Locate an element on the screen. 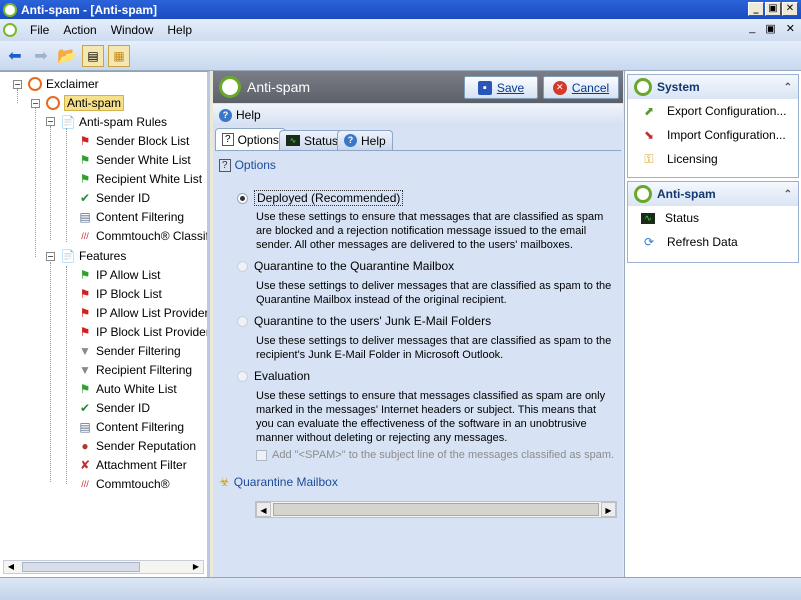 This screenshot has width=801, height=600. antispam-header-logo-icon is located at coordinates (230, 87).